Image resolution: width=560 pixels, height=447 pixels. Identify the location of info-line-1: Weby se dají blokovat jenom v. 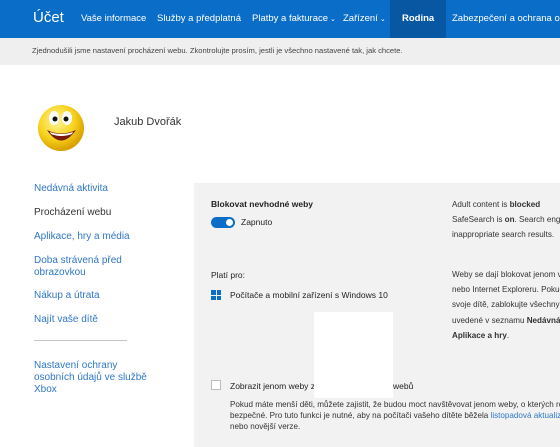
(506, 274).